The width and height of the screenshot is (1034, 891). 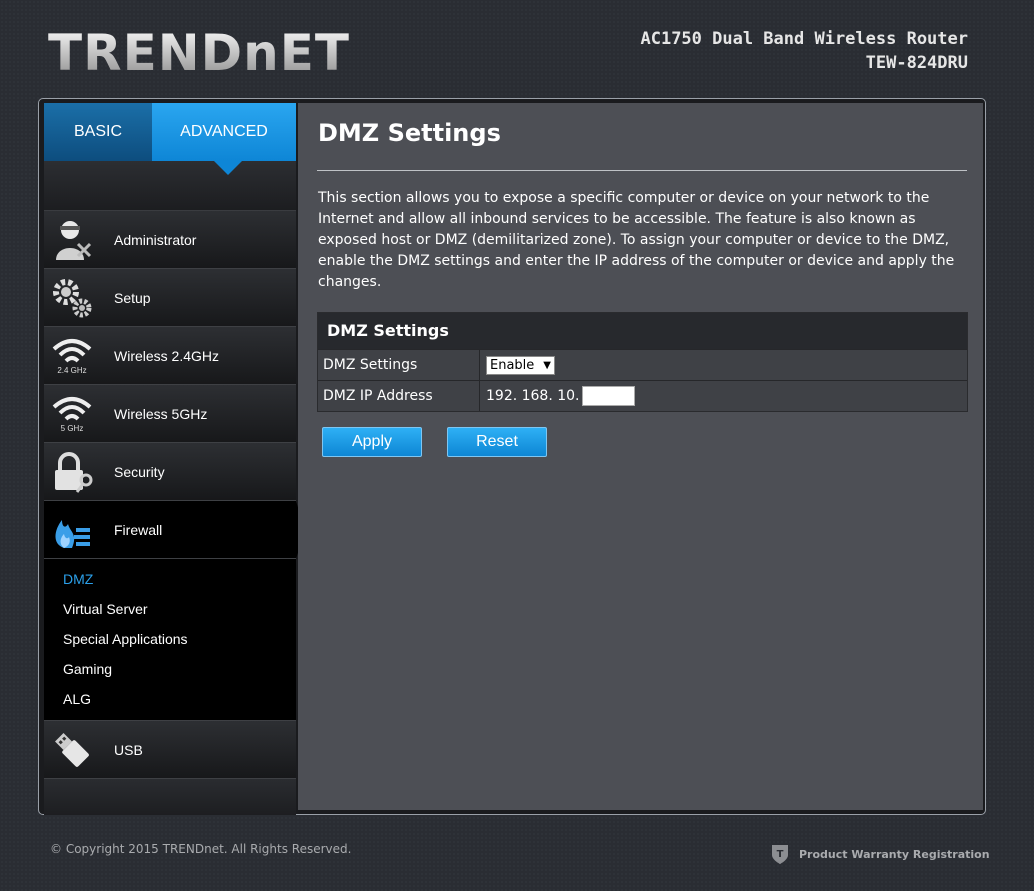 What do you see at coordinates (372, 442) in the screenshot?
I see `apply-button: Apply` at bounding box center [372, 442].